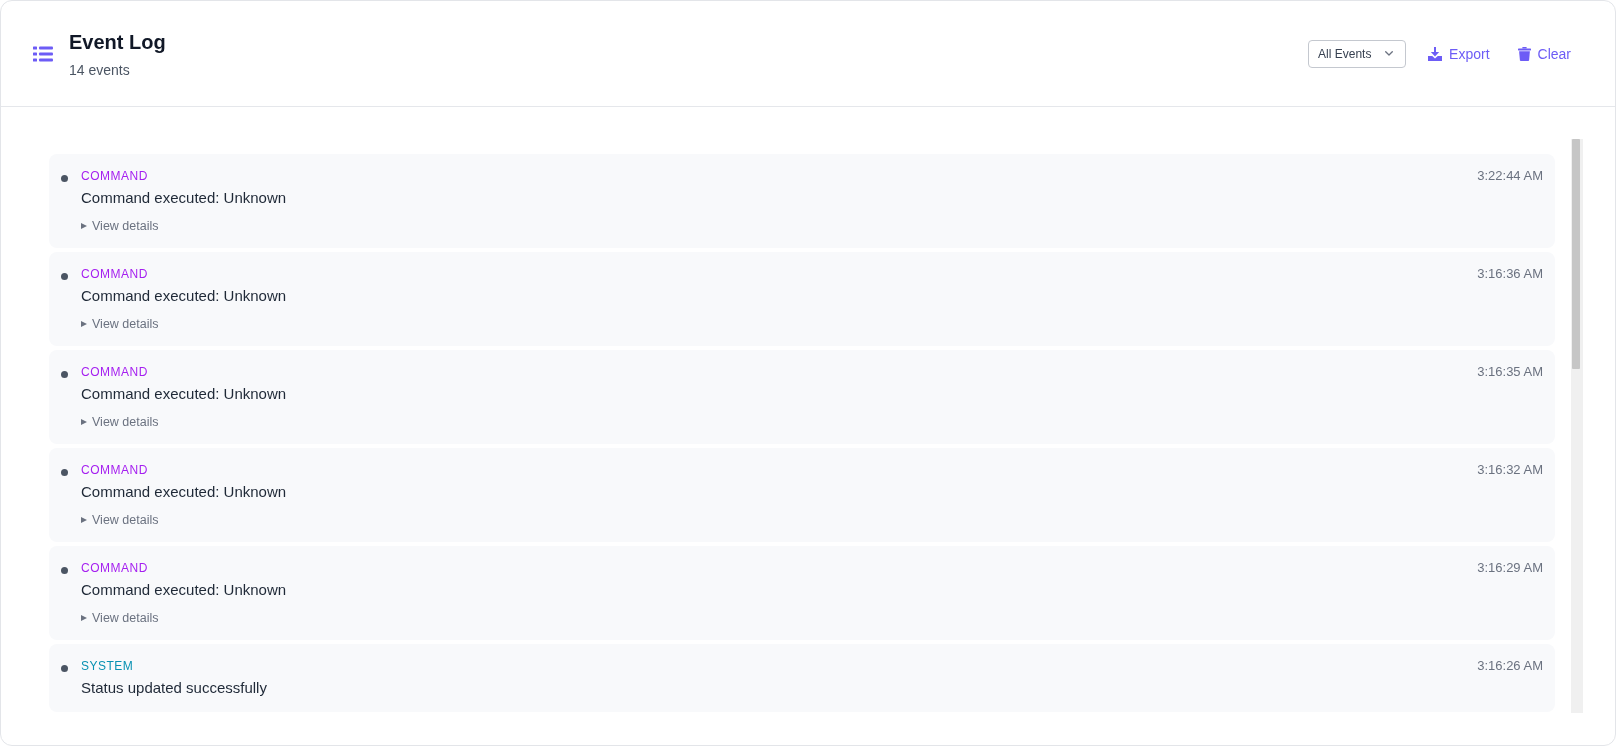 This screenshot has width=1616, height=746. I want to click on event-time: 3:16:36 AM, so click(1510, 274).